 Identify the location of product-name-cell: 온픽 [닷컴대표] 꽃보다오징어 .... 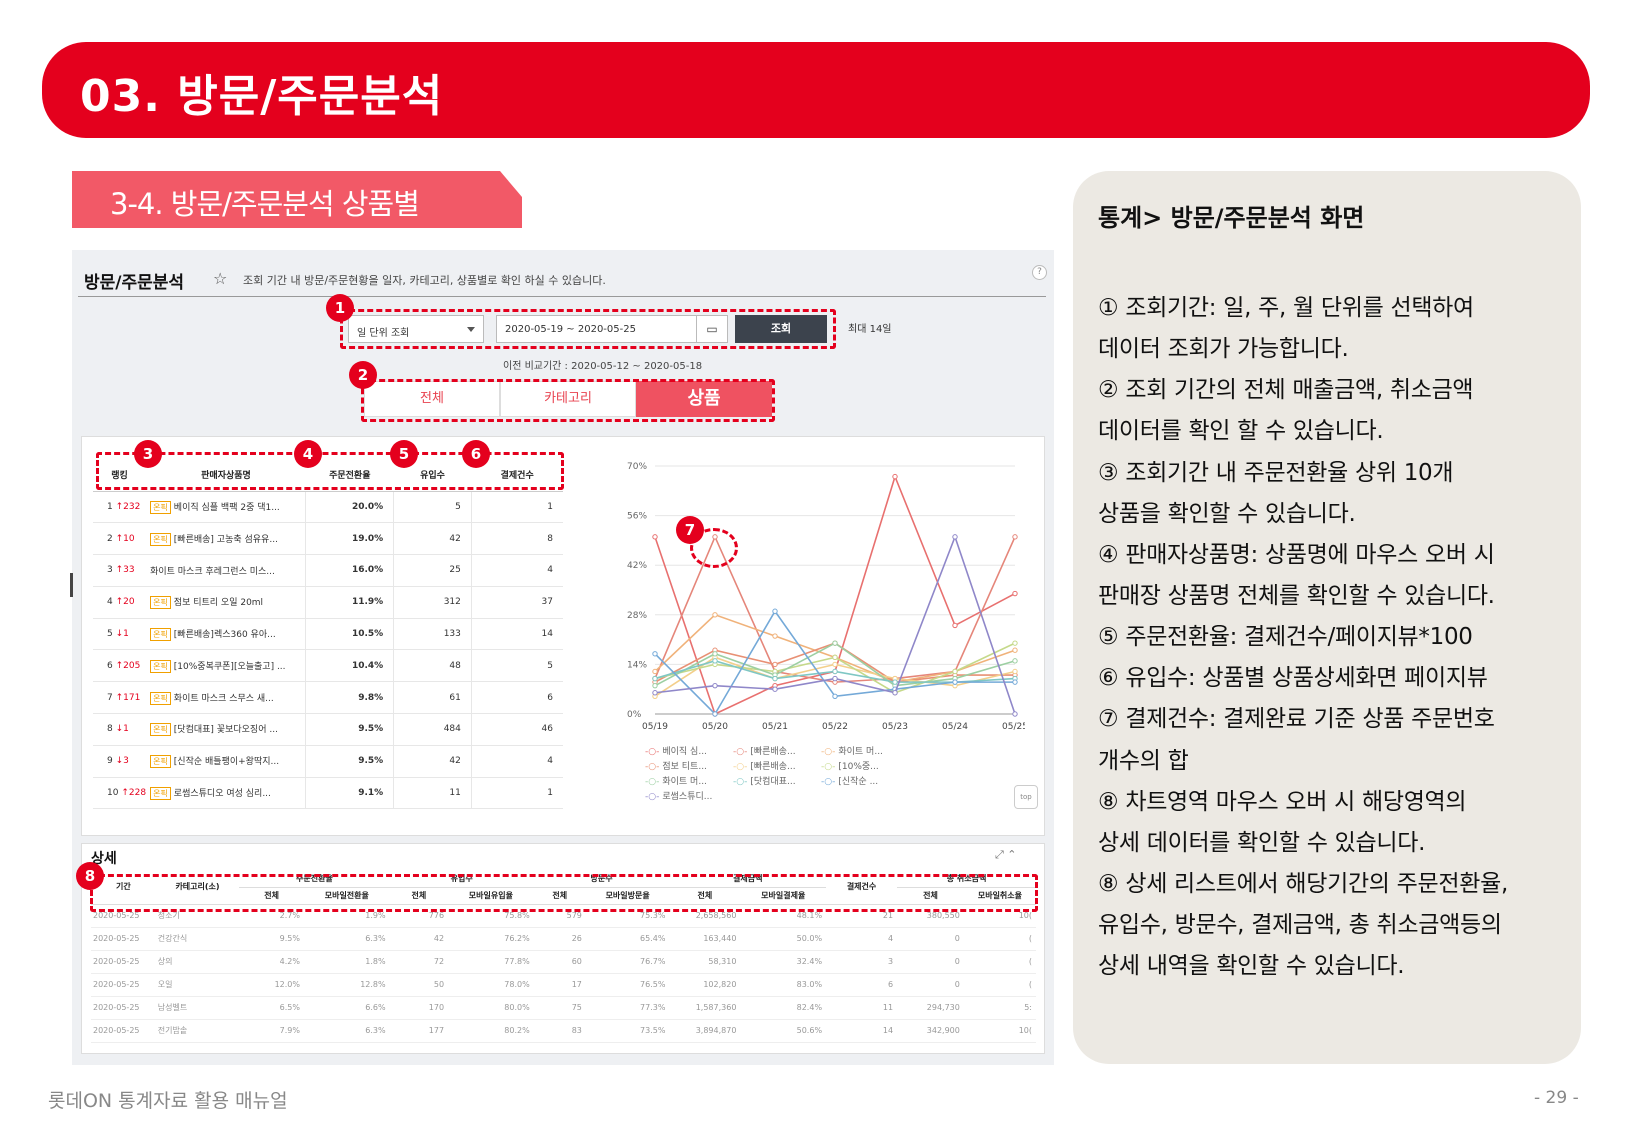
(226, 729).